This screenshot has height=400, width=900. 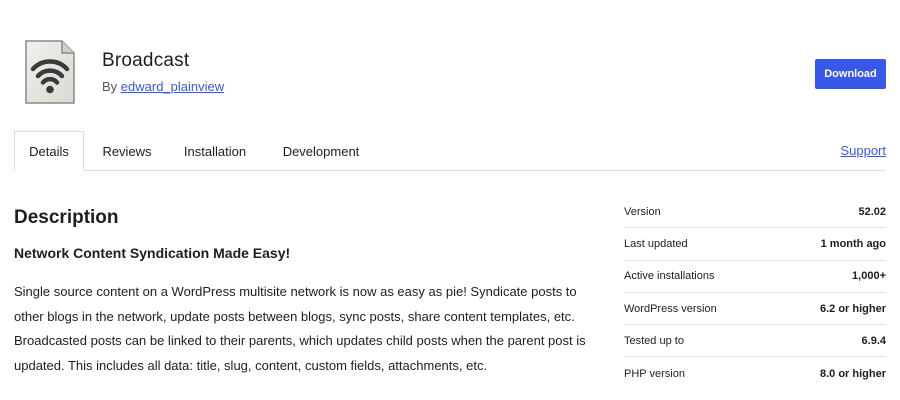 What do you see at coordinates (669, 276) in the screenshot?
I see `meta-label: Active installations` at bounding box center [669, 276].